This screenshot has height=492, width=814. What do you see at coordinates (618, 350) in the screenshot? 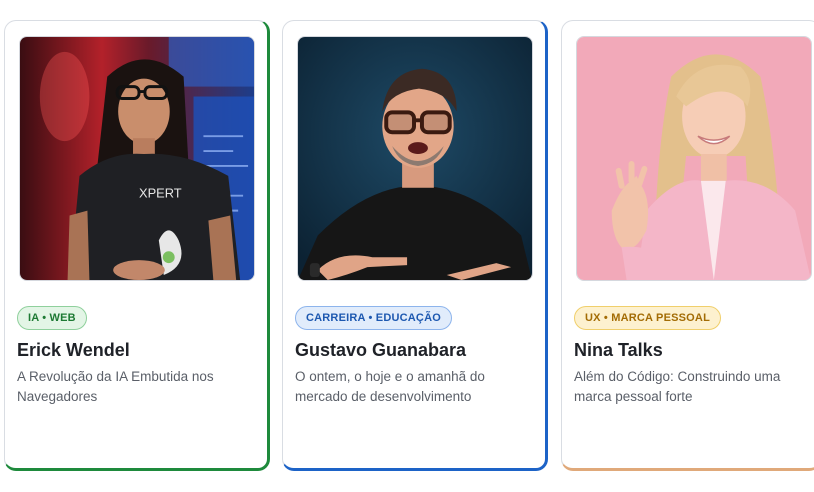
I see `speaker-name: Nina Talks` at bounding box center [618, 350].